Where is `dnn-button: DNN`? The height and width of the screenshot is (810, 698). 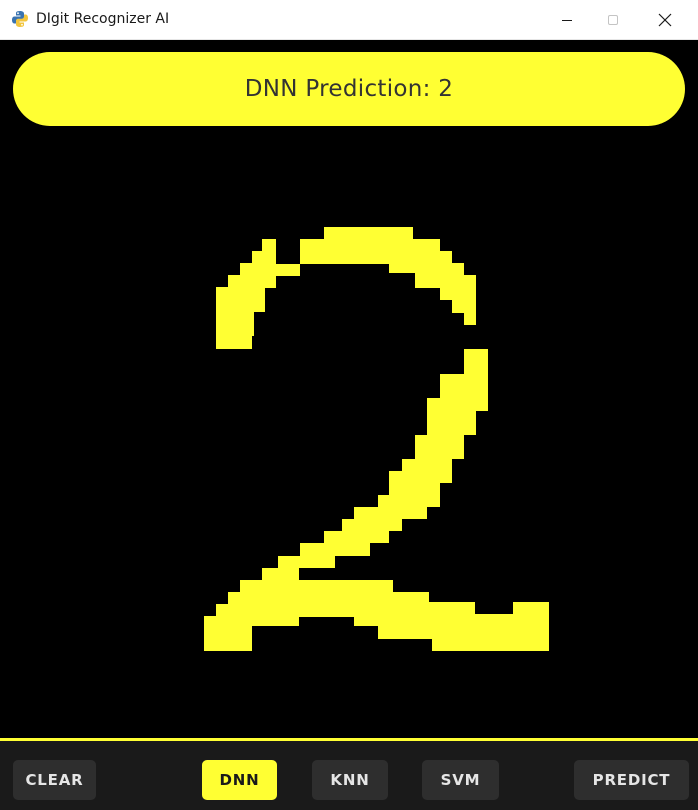
dnn-button: DNN is located at coordinates (239, 780).